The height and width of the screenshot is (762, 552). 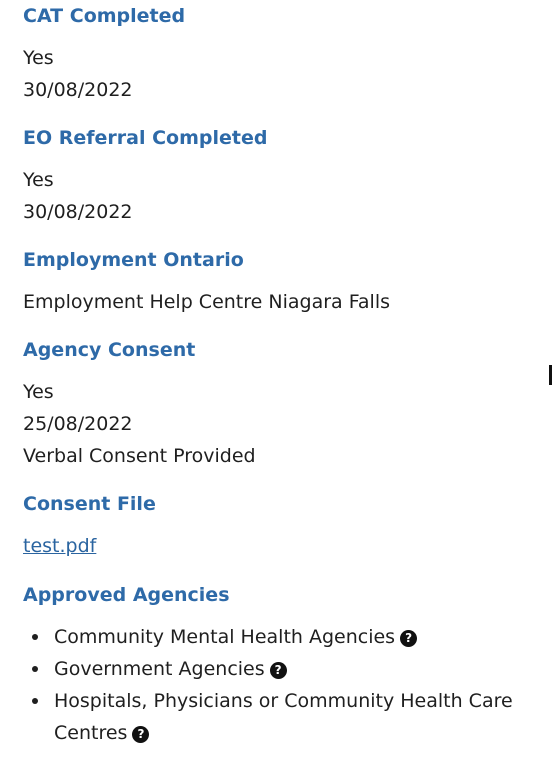 I want to click on cat-title: CAT Completed, so click(x=104, y=16).